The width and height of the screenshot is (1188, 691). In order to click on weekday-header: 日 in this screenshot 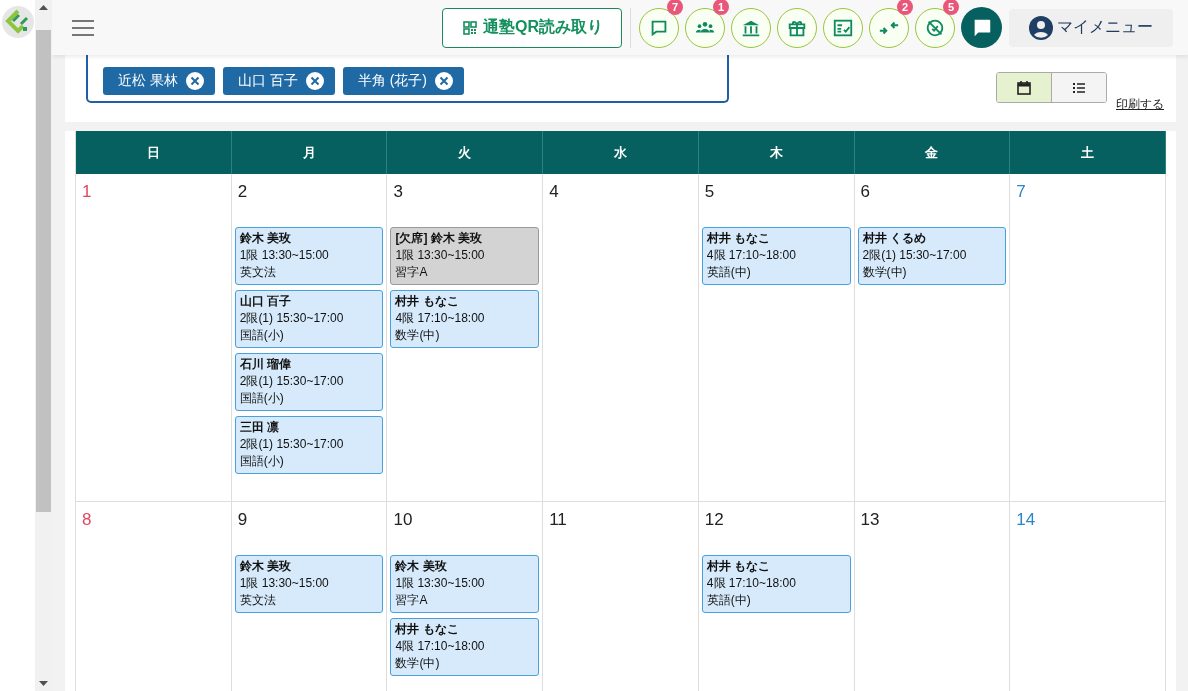, I will do `click(153, 152)`.